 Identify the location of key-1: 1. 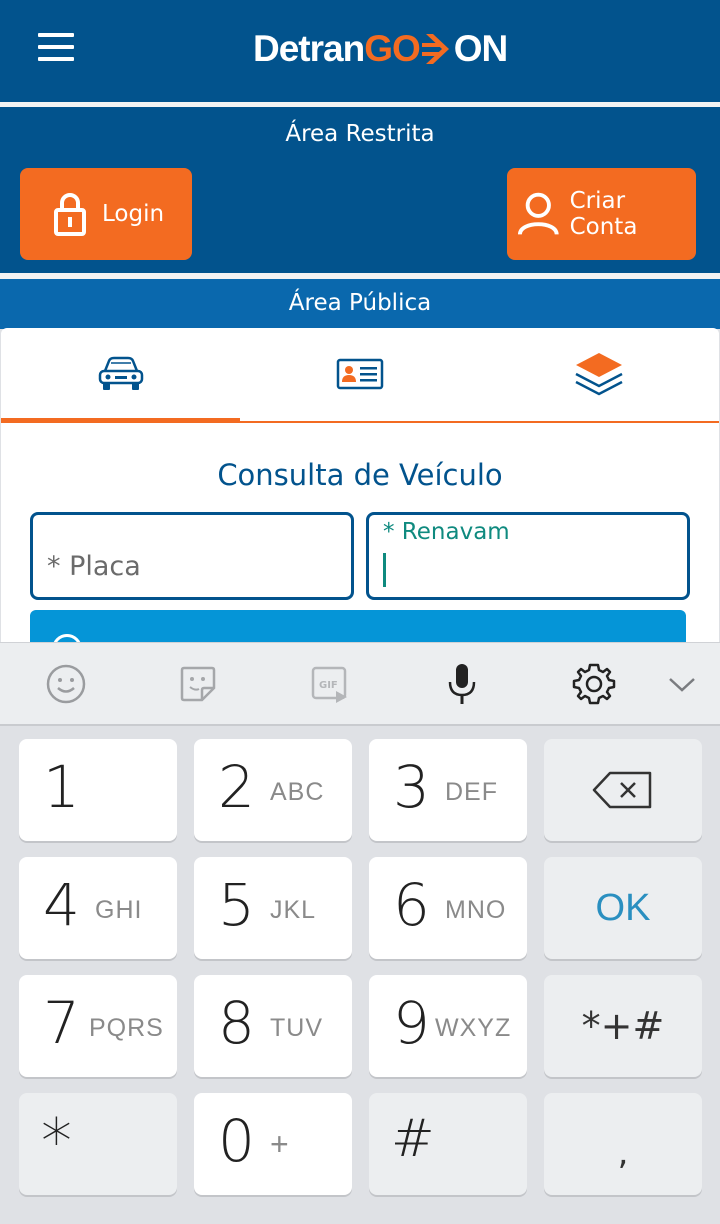
(98, 790).